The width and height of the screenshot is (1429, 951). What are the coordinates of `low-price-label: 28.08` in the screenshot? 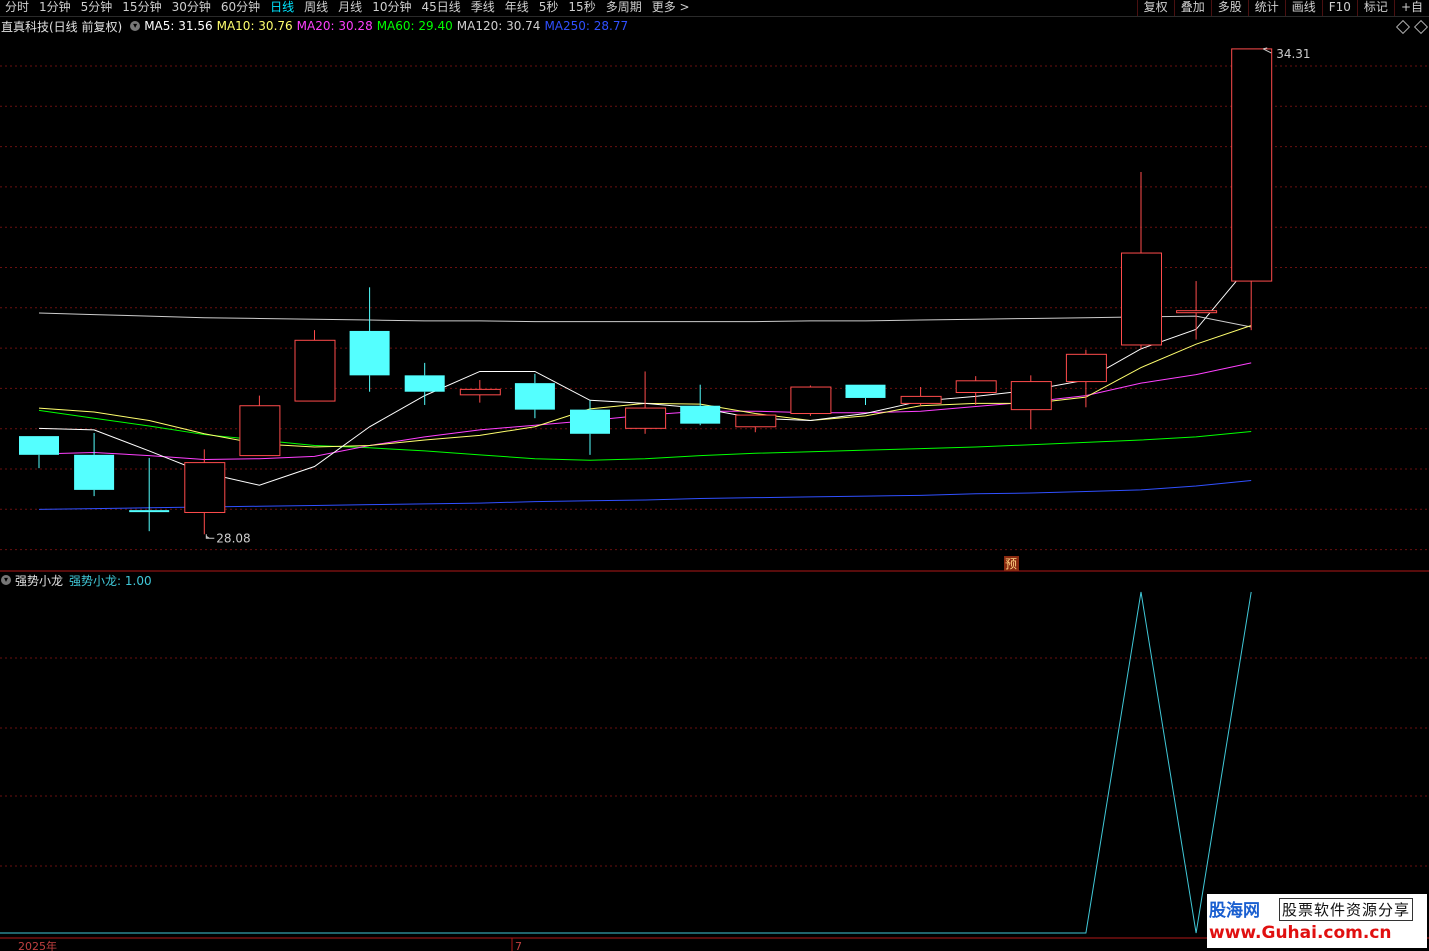 It's located at (233, 538).